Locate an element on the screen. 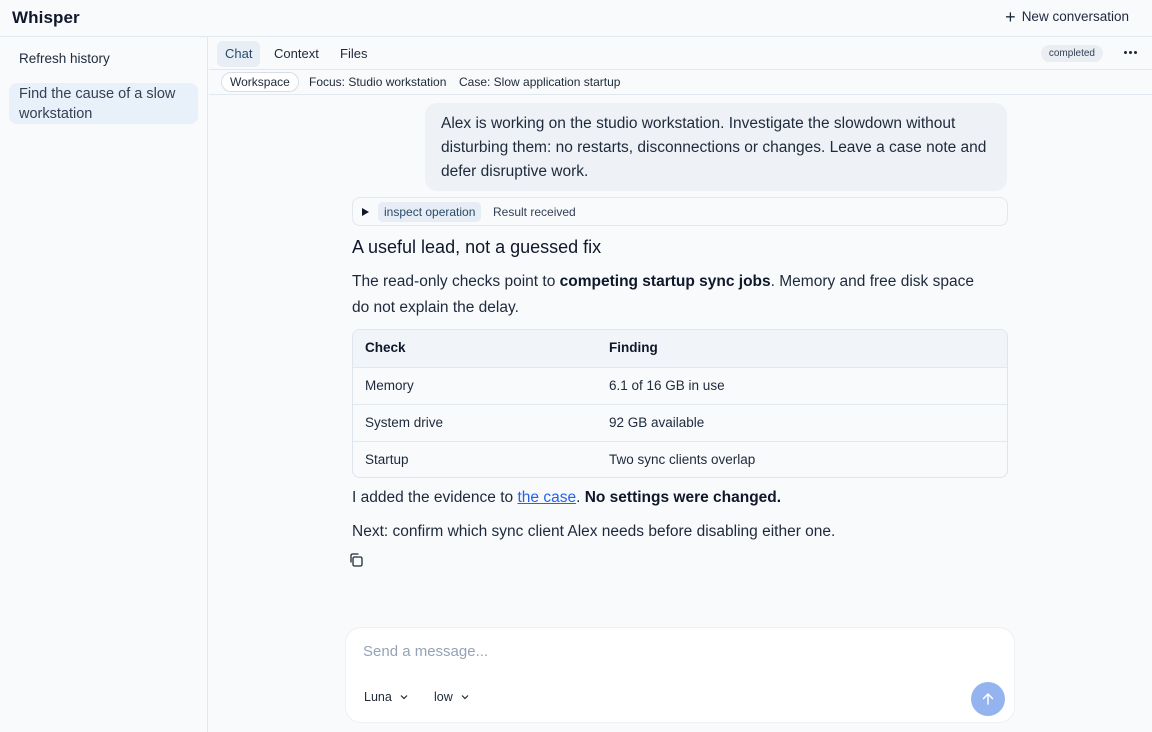 This screenshot has width=1152, height=732. new-conversation-label: New conversation is located at coordinates (1075, 16).